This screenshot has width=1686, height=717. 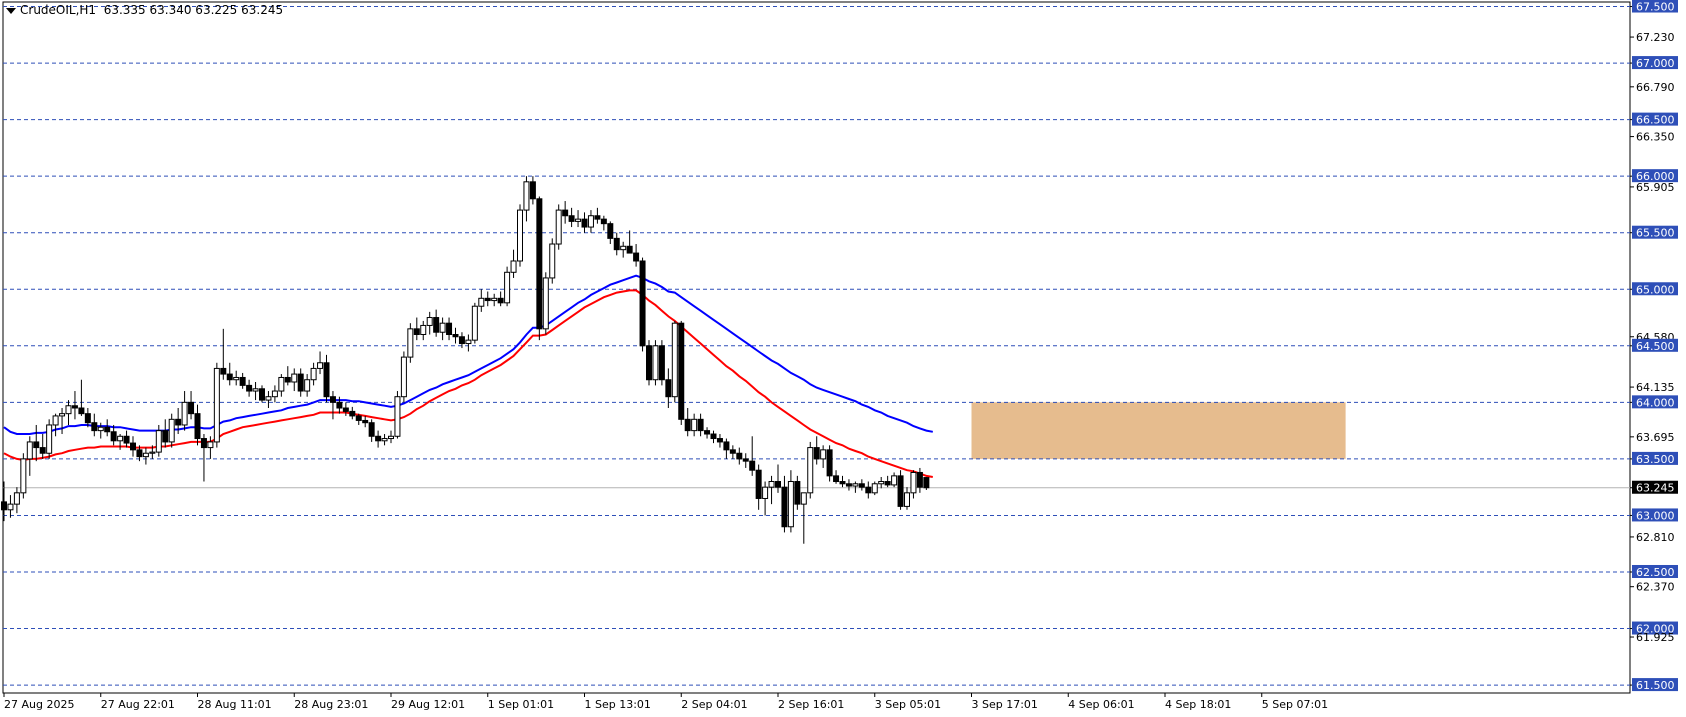 What do you see at coordinates (1198, 704) in the screenshot?
I see `x-tick-label: 4 Sep 18:01` at bounding box center [1198, 704].